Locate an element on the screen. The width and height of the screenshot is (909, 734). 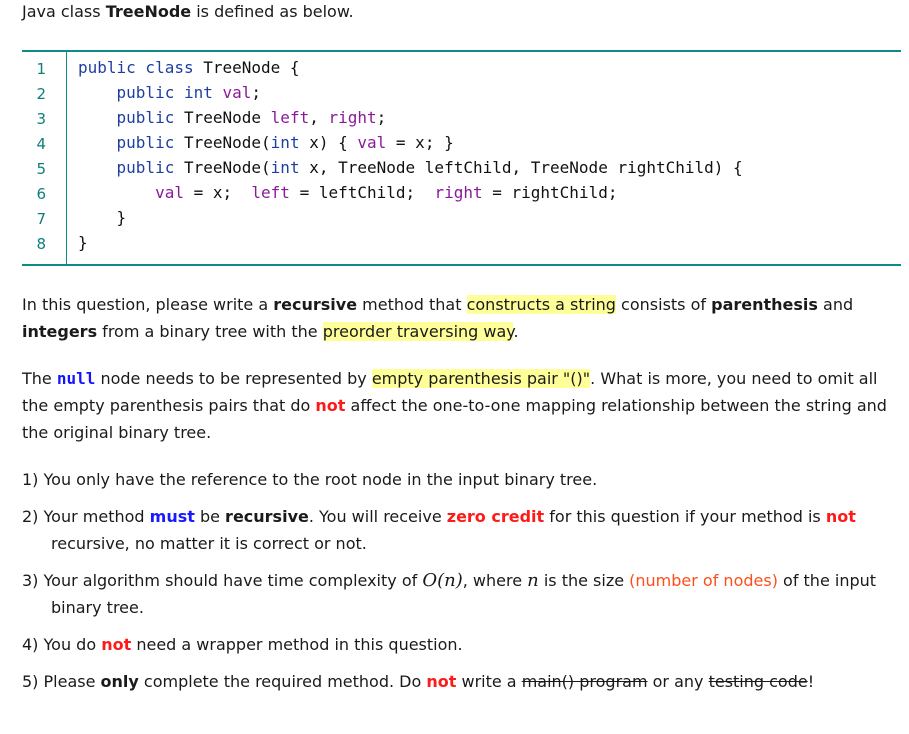
text: The is located at coordinates (39, 378).